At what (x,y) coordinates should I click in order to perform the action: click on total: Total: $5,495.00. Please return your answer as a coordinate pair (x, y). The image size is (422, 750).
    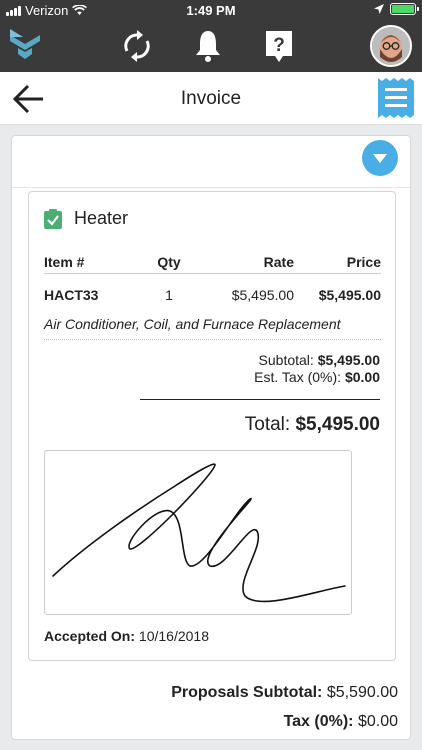
    Looking at the image, I should click on (312, 425).